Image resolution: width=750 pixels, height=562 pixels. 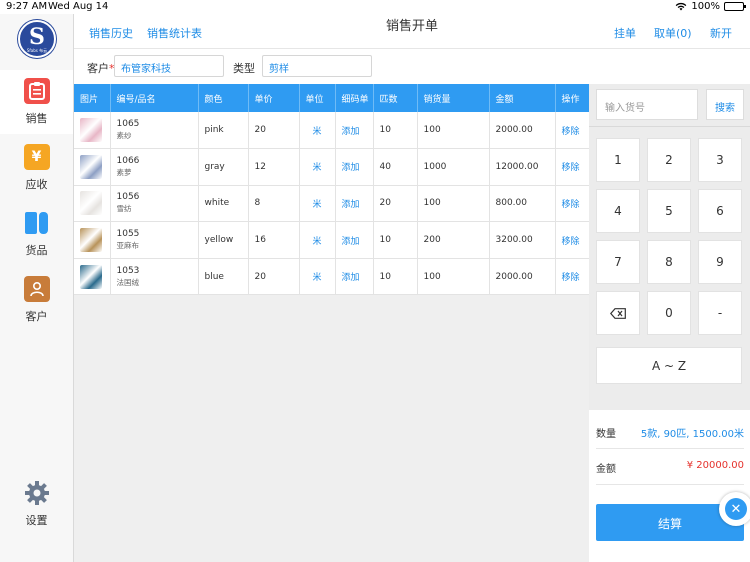 I want to click on status-date: Wed Aug 14, so click(x=78, y=6).